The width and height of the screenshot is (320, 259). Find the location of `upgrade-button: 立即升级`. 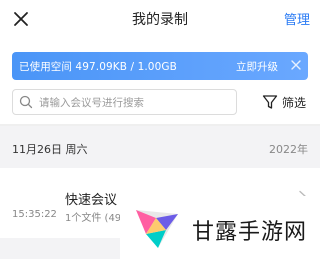

upgrade-button: 立即升级 is located at coordinates (257, 66).